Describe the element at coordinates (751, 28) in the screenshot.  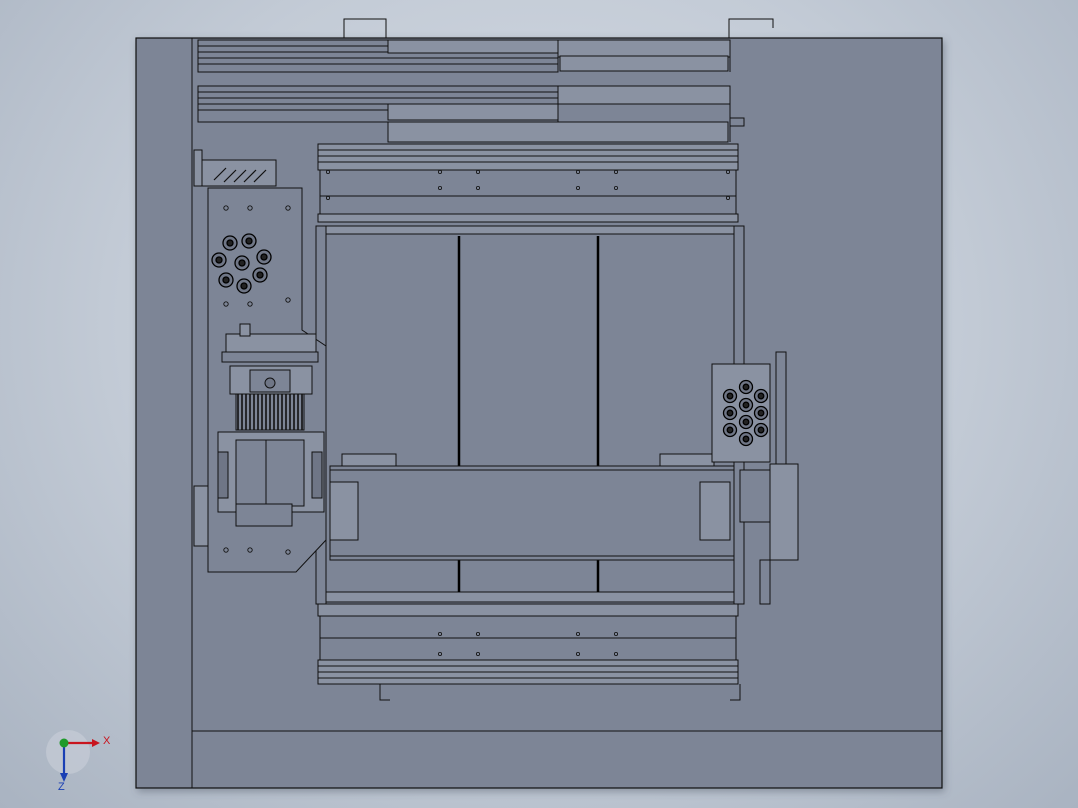
I see `top-bracket-right` at that location.